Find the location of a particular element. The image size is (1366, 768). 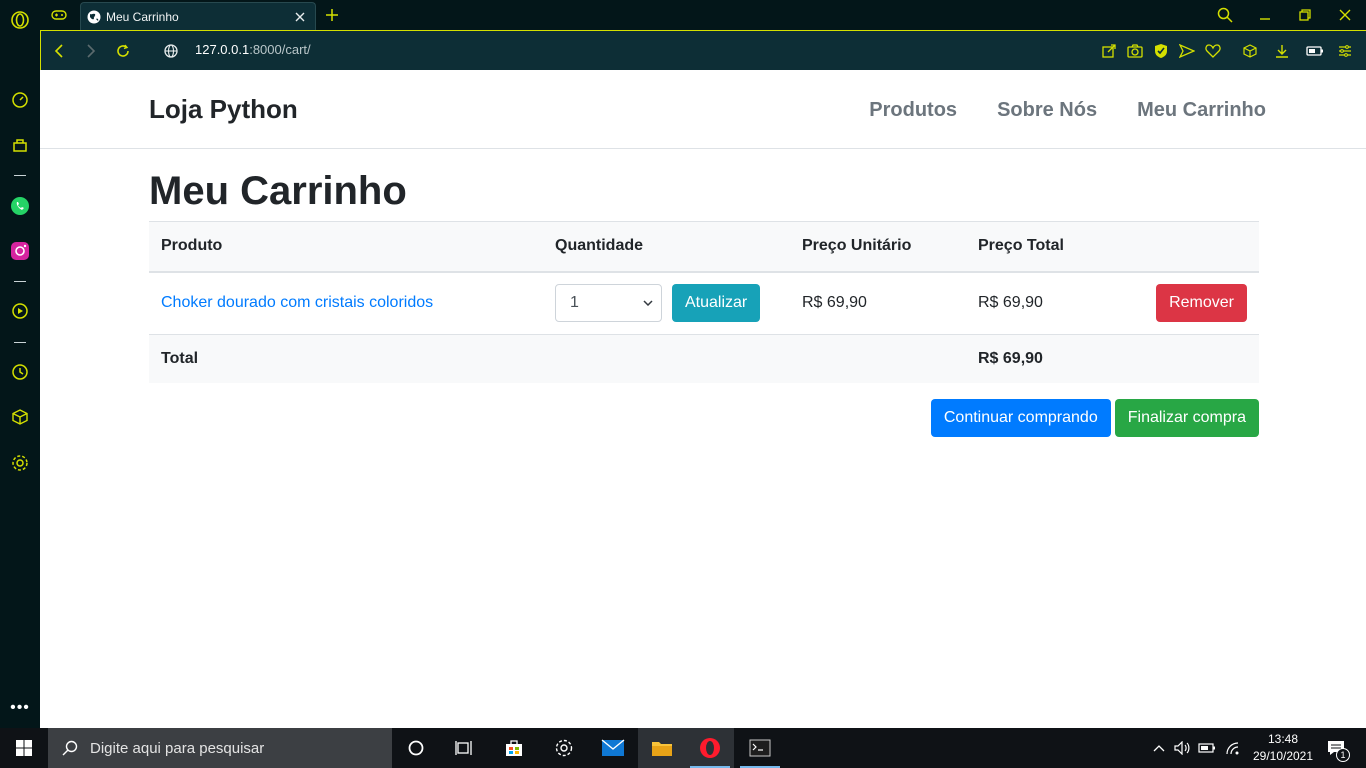

clock-time: 13:48 is located at coordinates (1283, 739).